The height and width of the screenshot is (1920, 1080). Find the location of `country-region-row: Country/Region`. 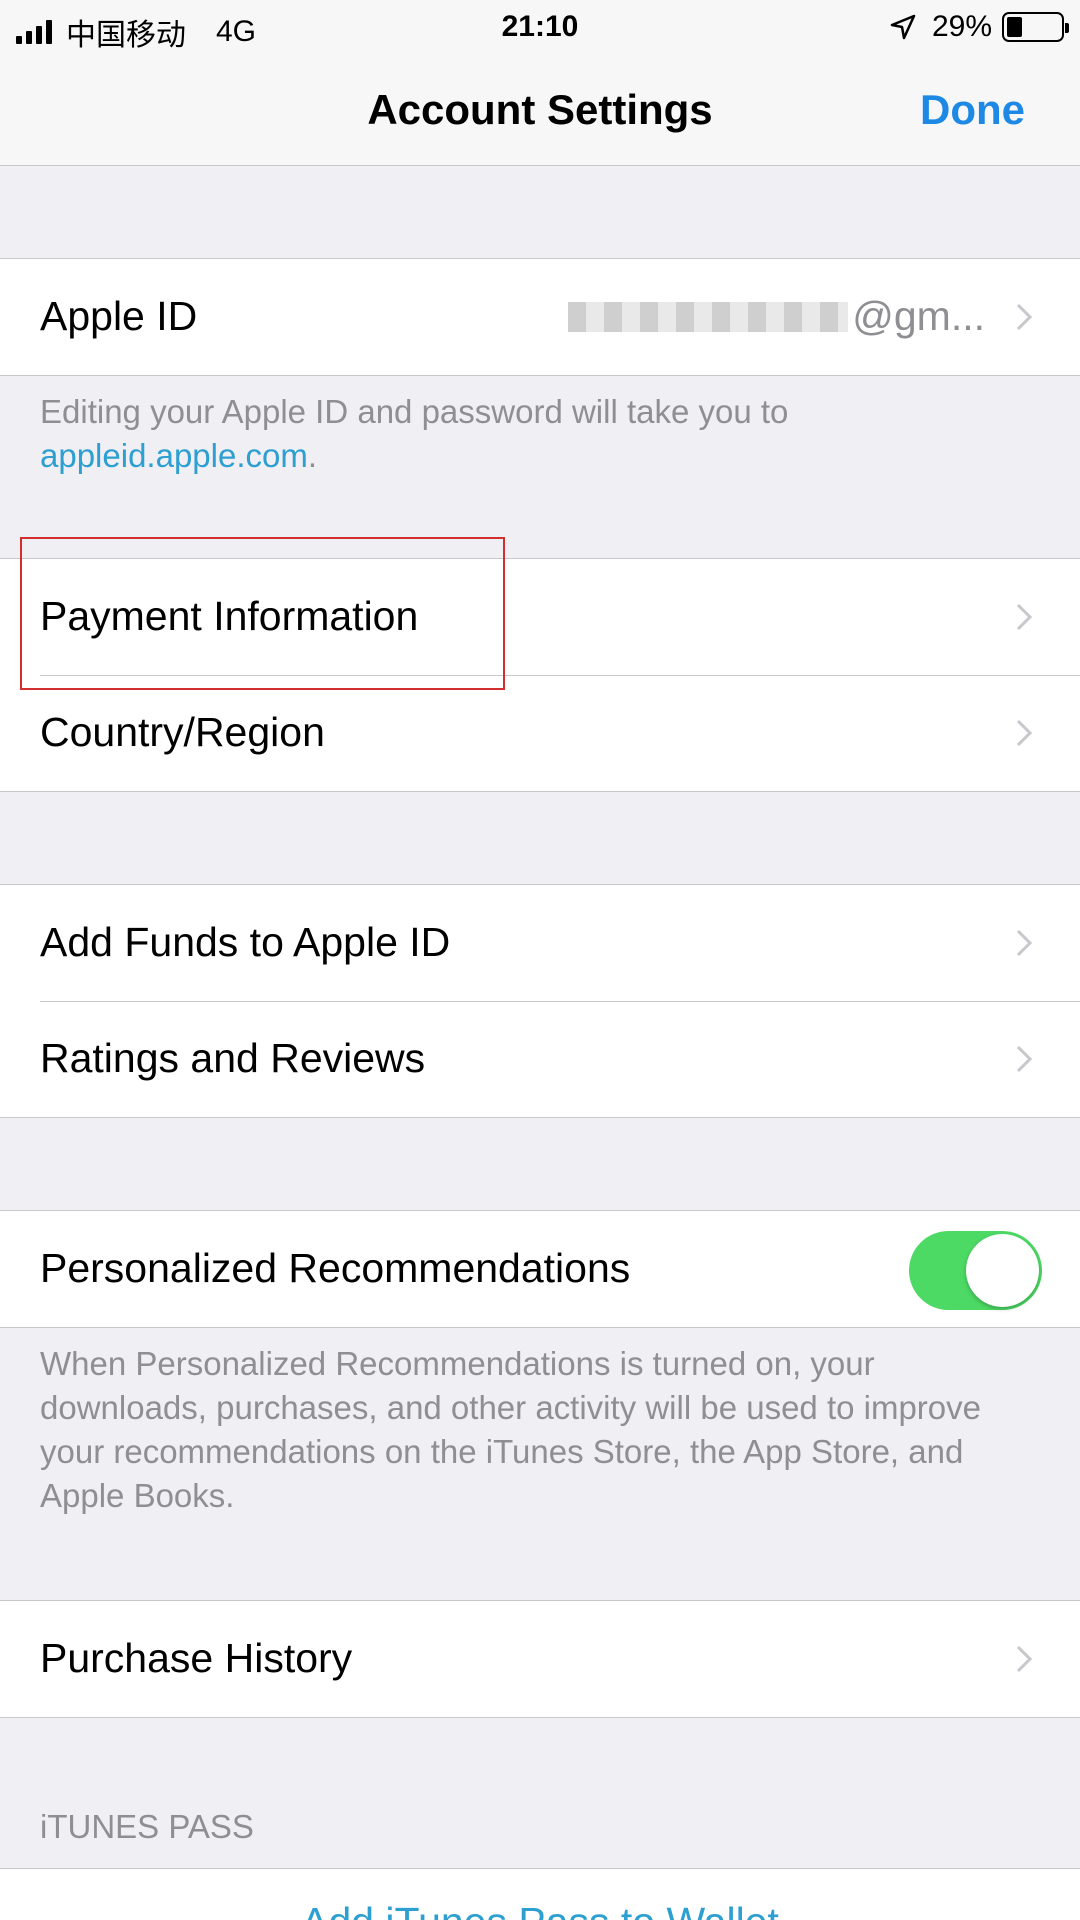

country-region-row: Country/Region is located at coordinates (540, 733).